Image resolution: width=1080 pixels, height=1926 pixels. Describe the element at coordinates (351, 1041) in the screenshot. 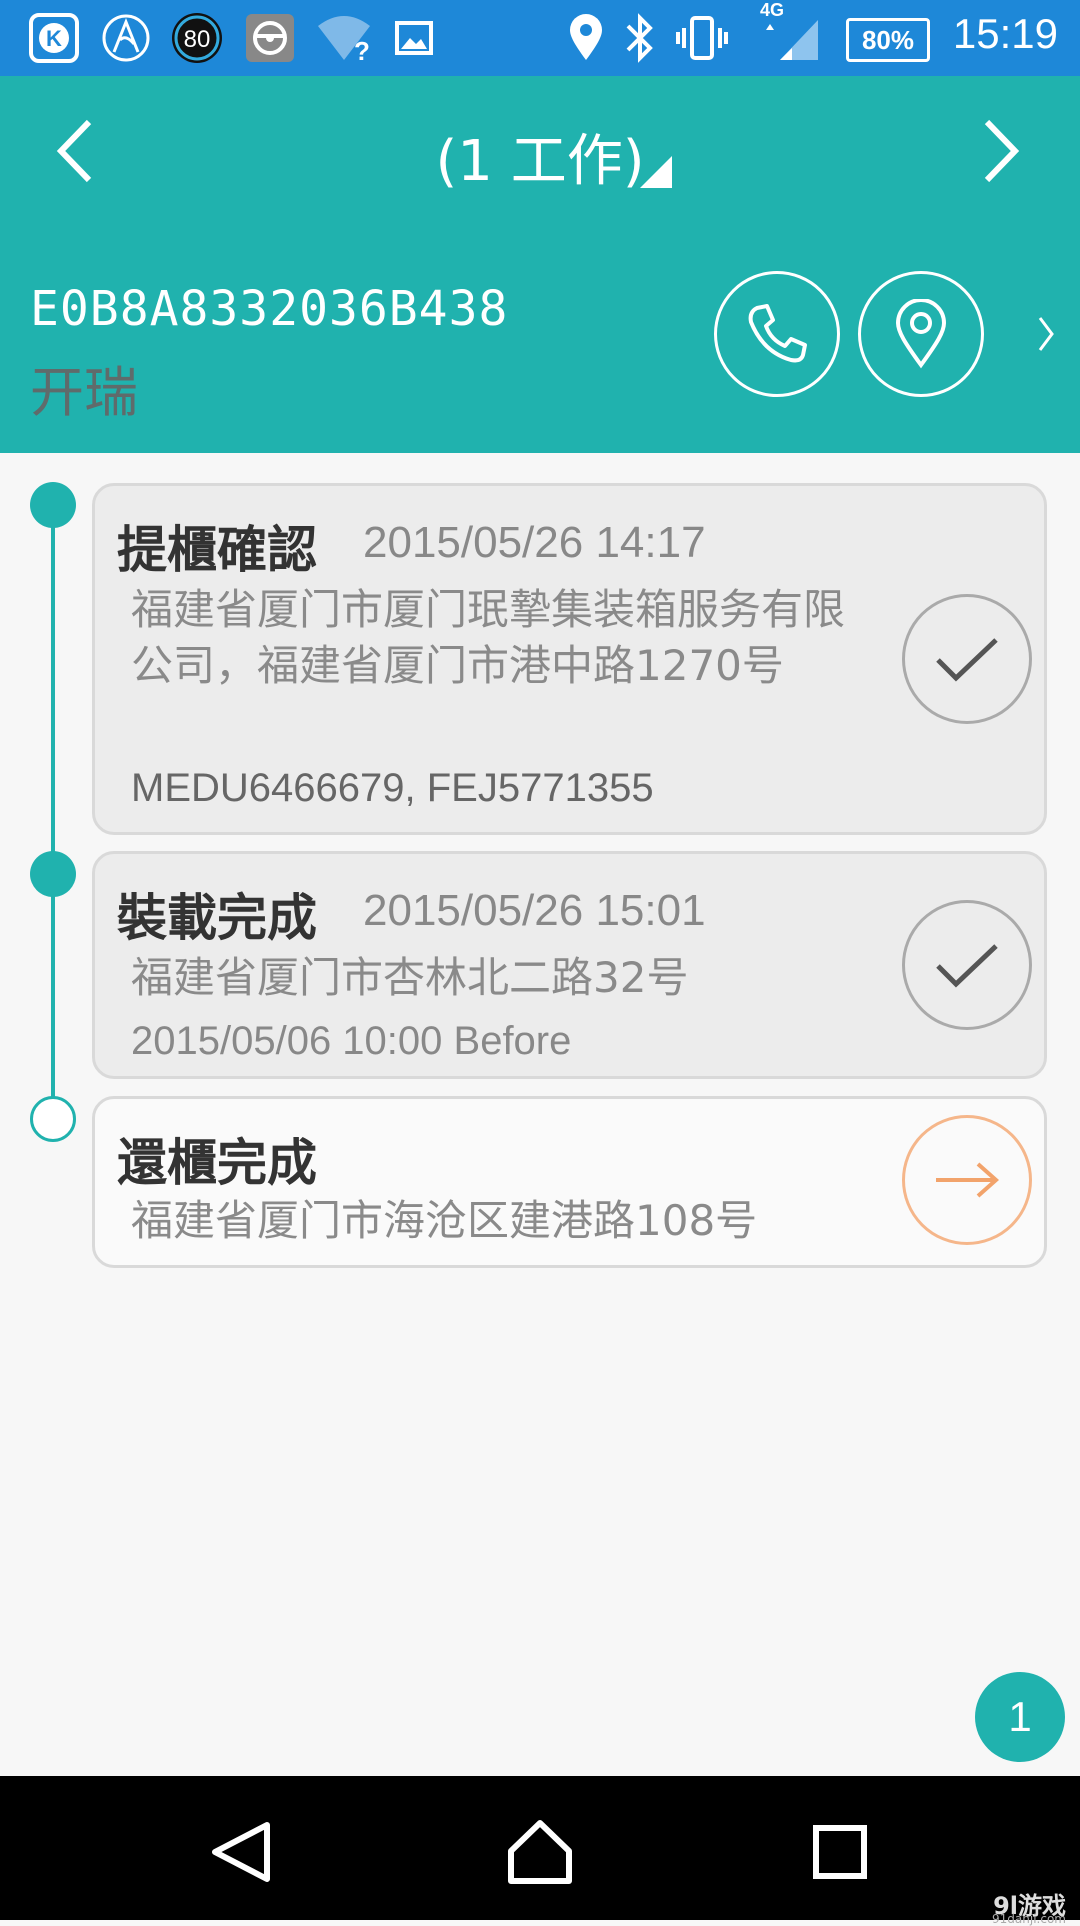

I see `task-deadline: 2015/05/06 10:00 Before` at that location.